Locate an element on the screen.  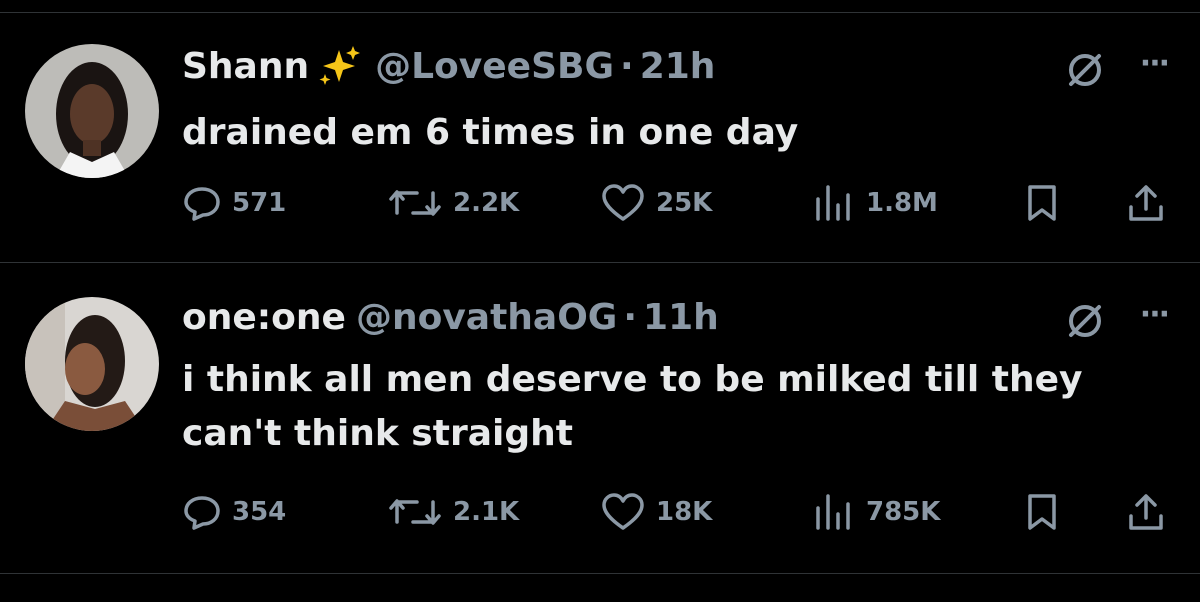
timestamp: 21h is located at coordinates (678, 66).